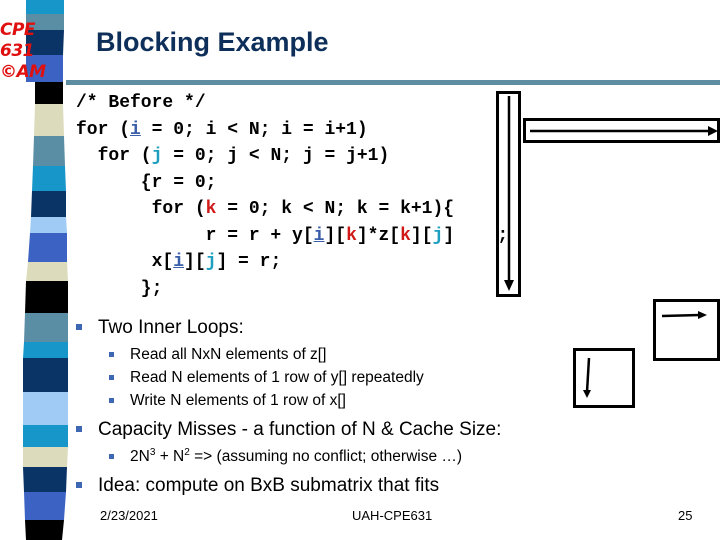 The height and width of the screenshot is (540, 720). I want to click on code-text: ] ;, so click(476, 235).